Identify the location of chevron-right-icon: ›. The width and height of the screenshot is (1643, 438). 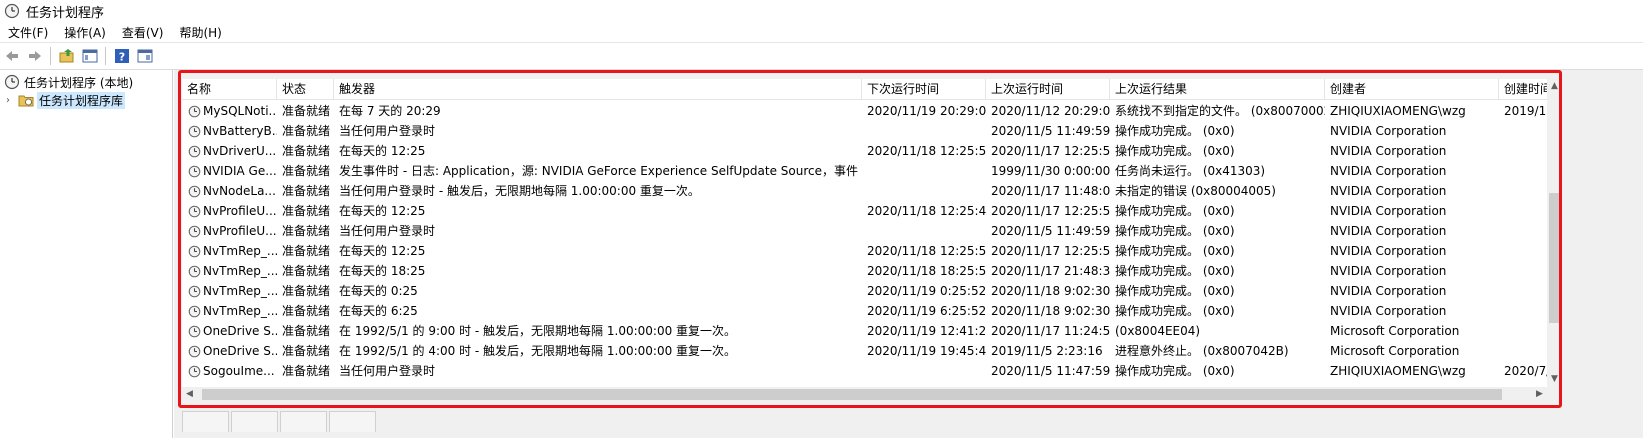
(12, 100).